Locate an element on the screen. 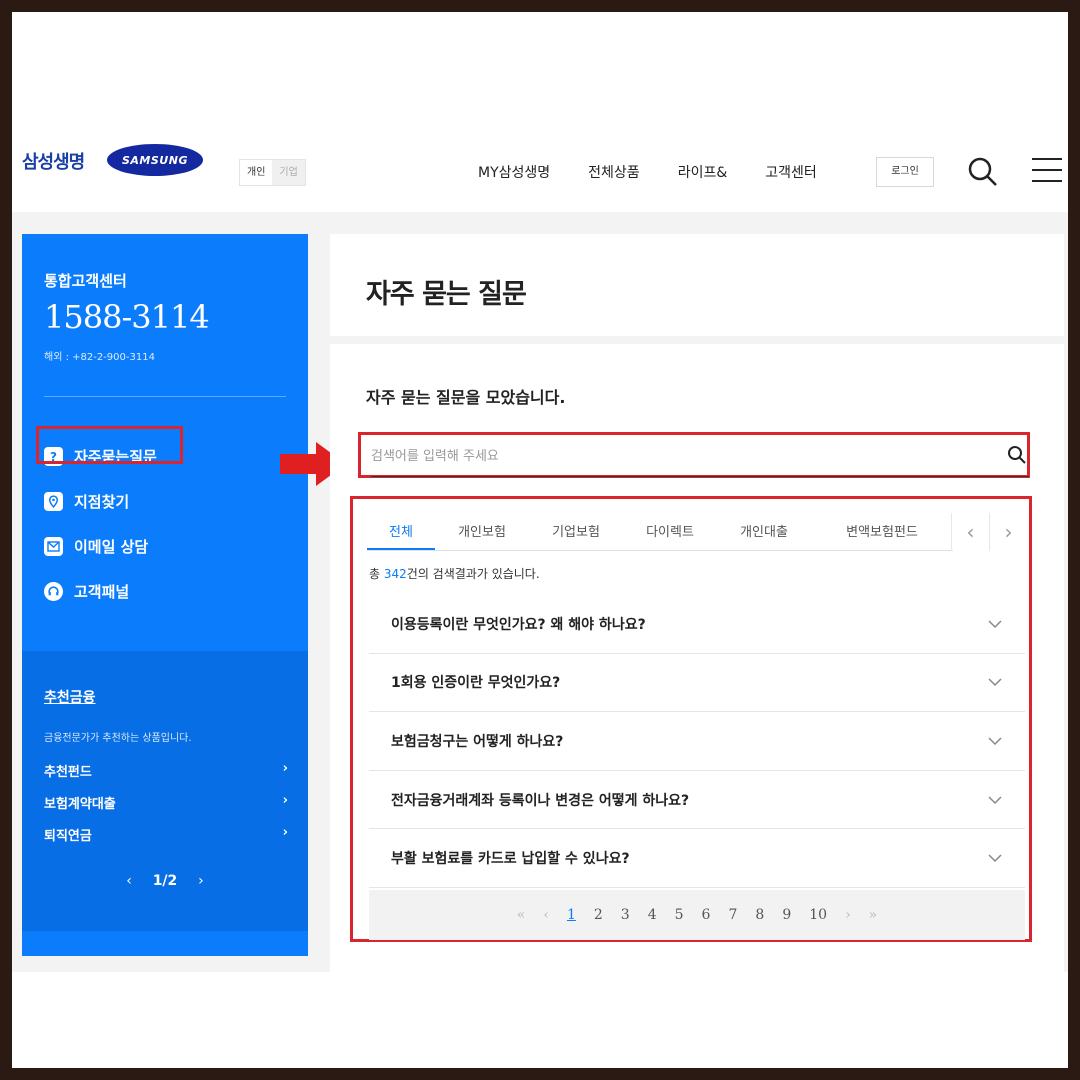 The image size is (1080, 1080). sidebar-item-label: 지점찾기 is located at coordinates (102, 502).